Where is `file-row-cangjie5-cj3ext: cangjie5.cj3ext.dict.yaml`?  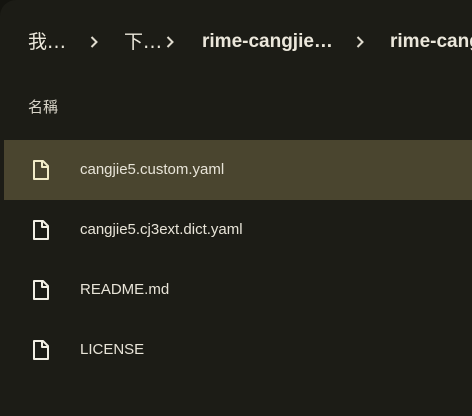 file-row-cangjie5-cj3ext: cangjie5.cj3ext.dict.yaml is located at coordinates (238, 230).